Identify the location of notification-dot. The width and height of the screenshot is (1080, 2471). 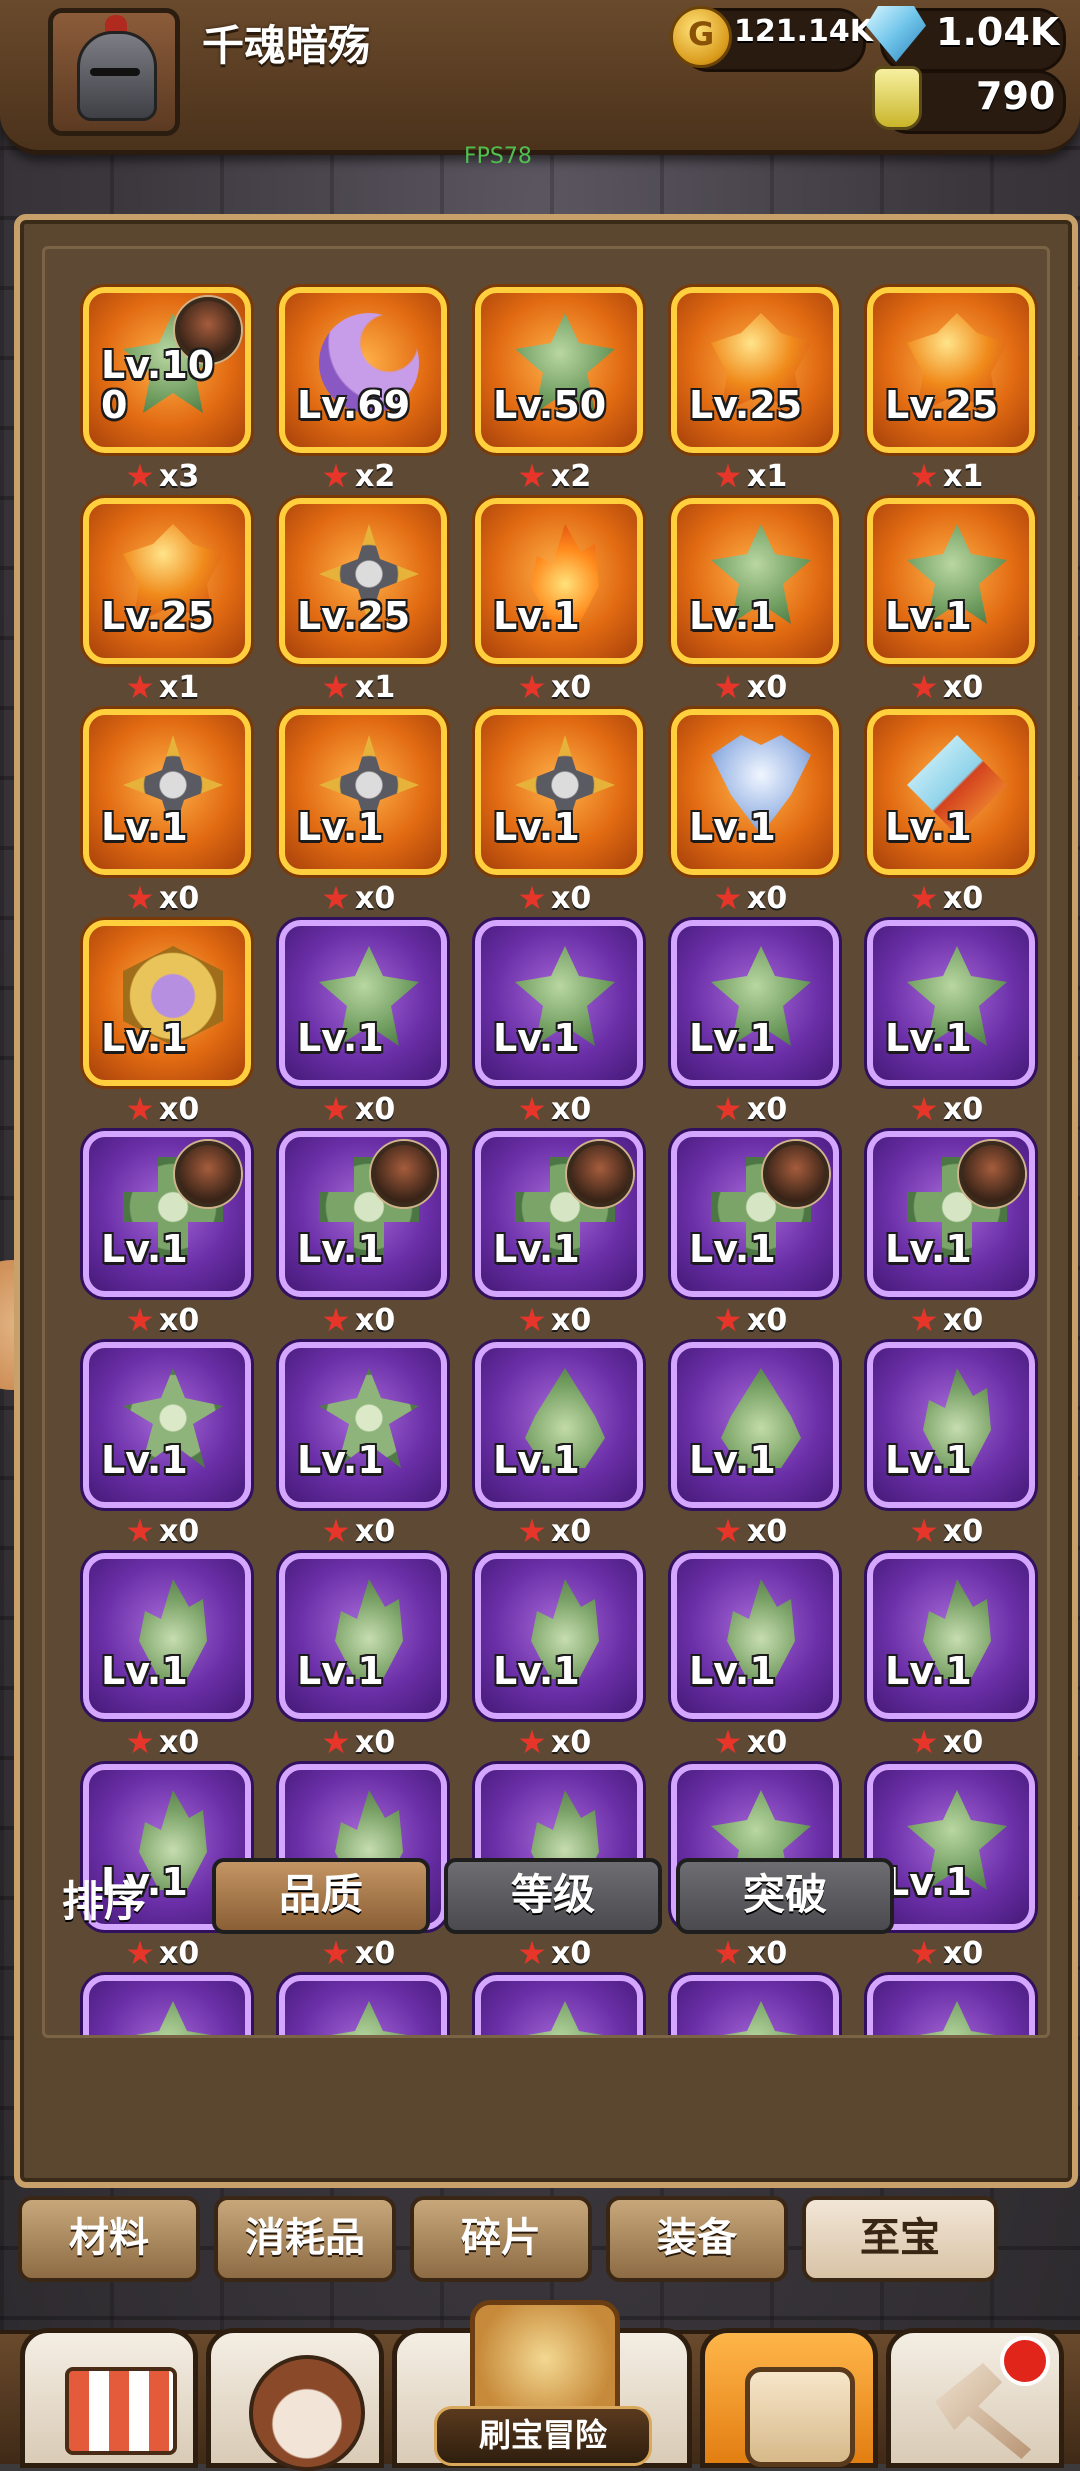
(1025, 2361).